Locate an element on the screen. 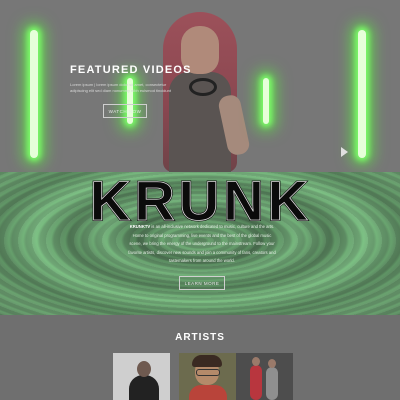  neon-light-left is located at coordinates (34, 94).